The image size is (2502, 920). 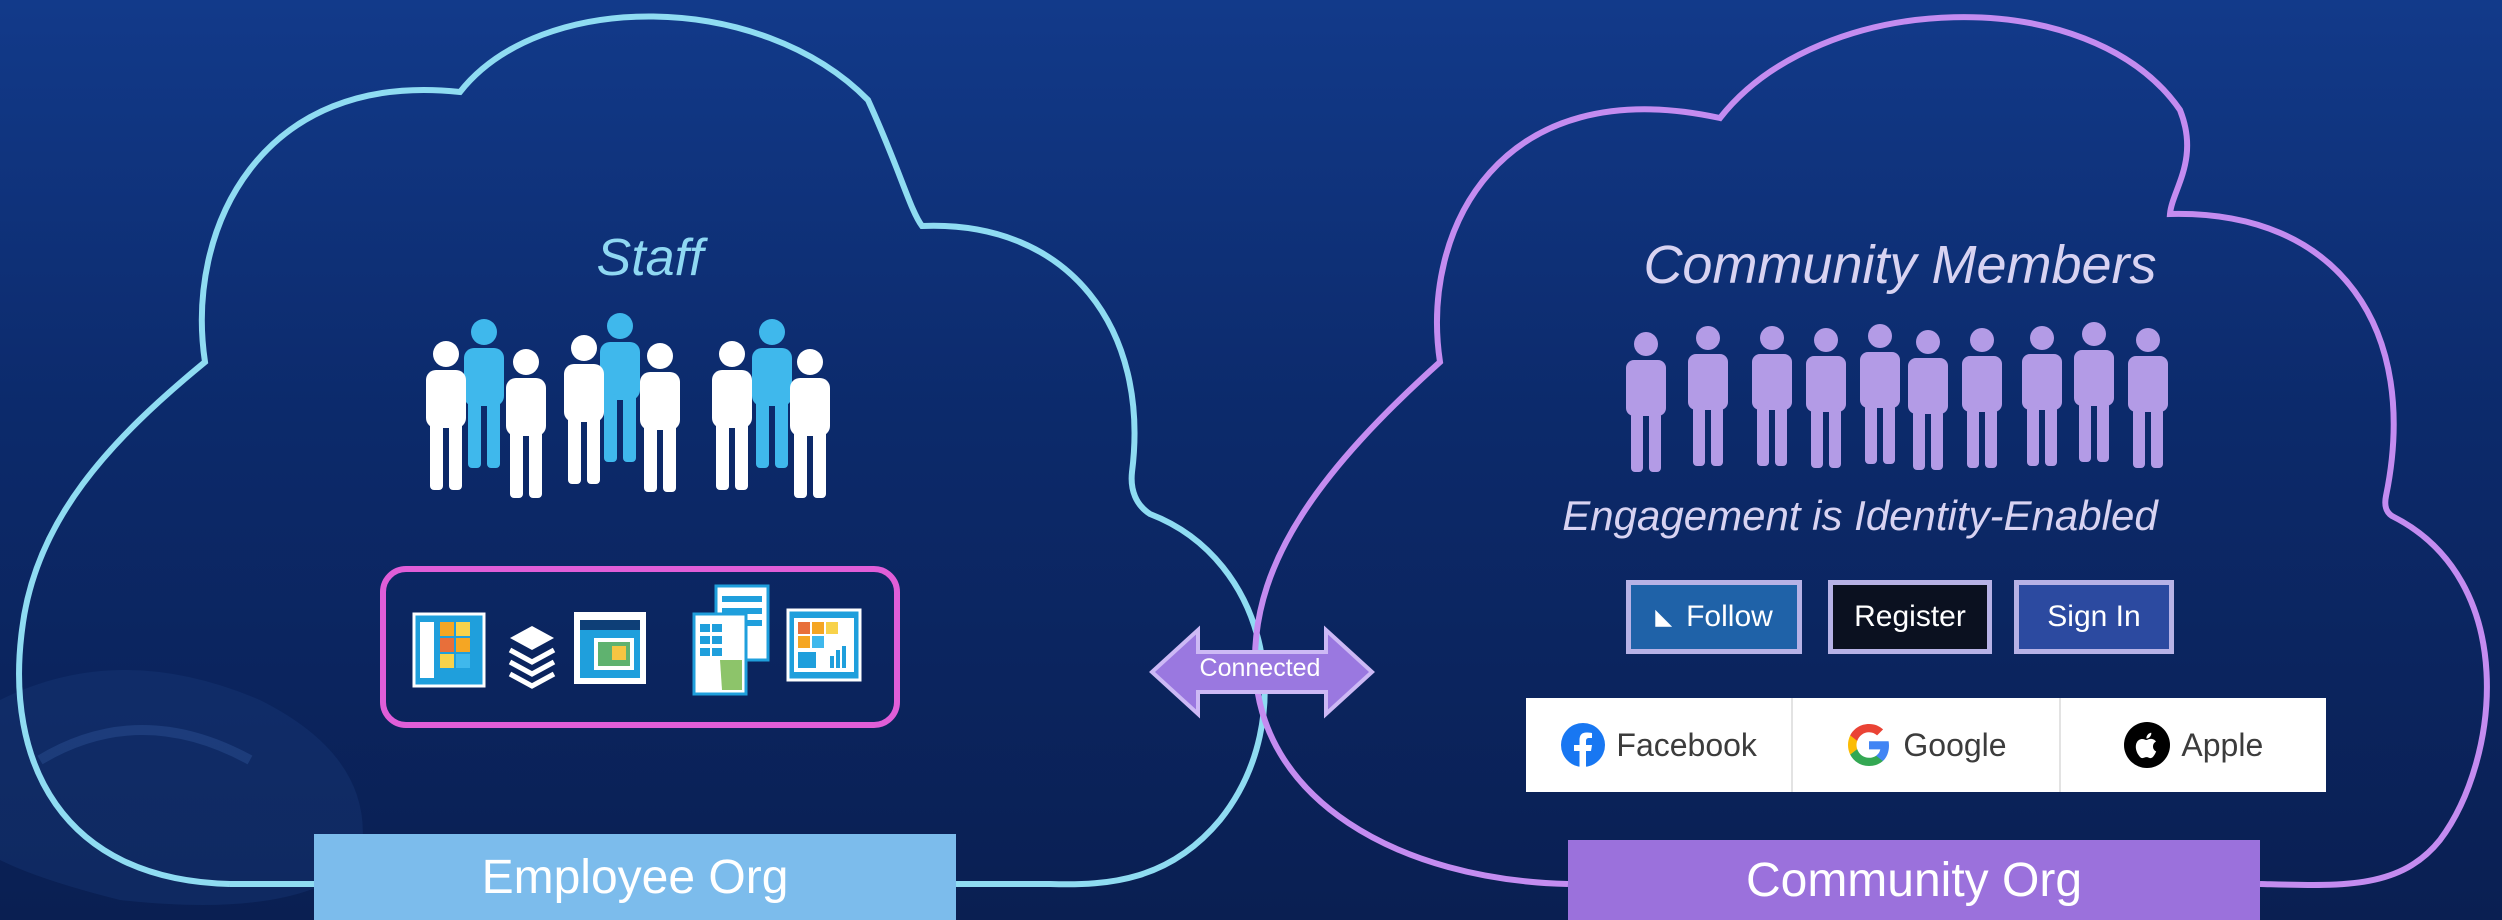 I want to click on facebook-label: Facebook, so click(x=1686, y=744).